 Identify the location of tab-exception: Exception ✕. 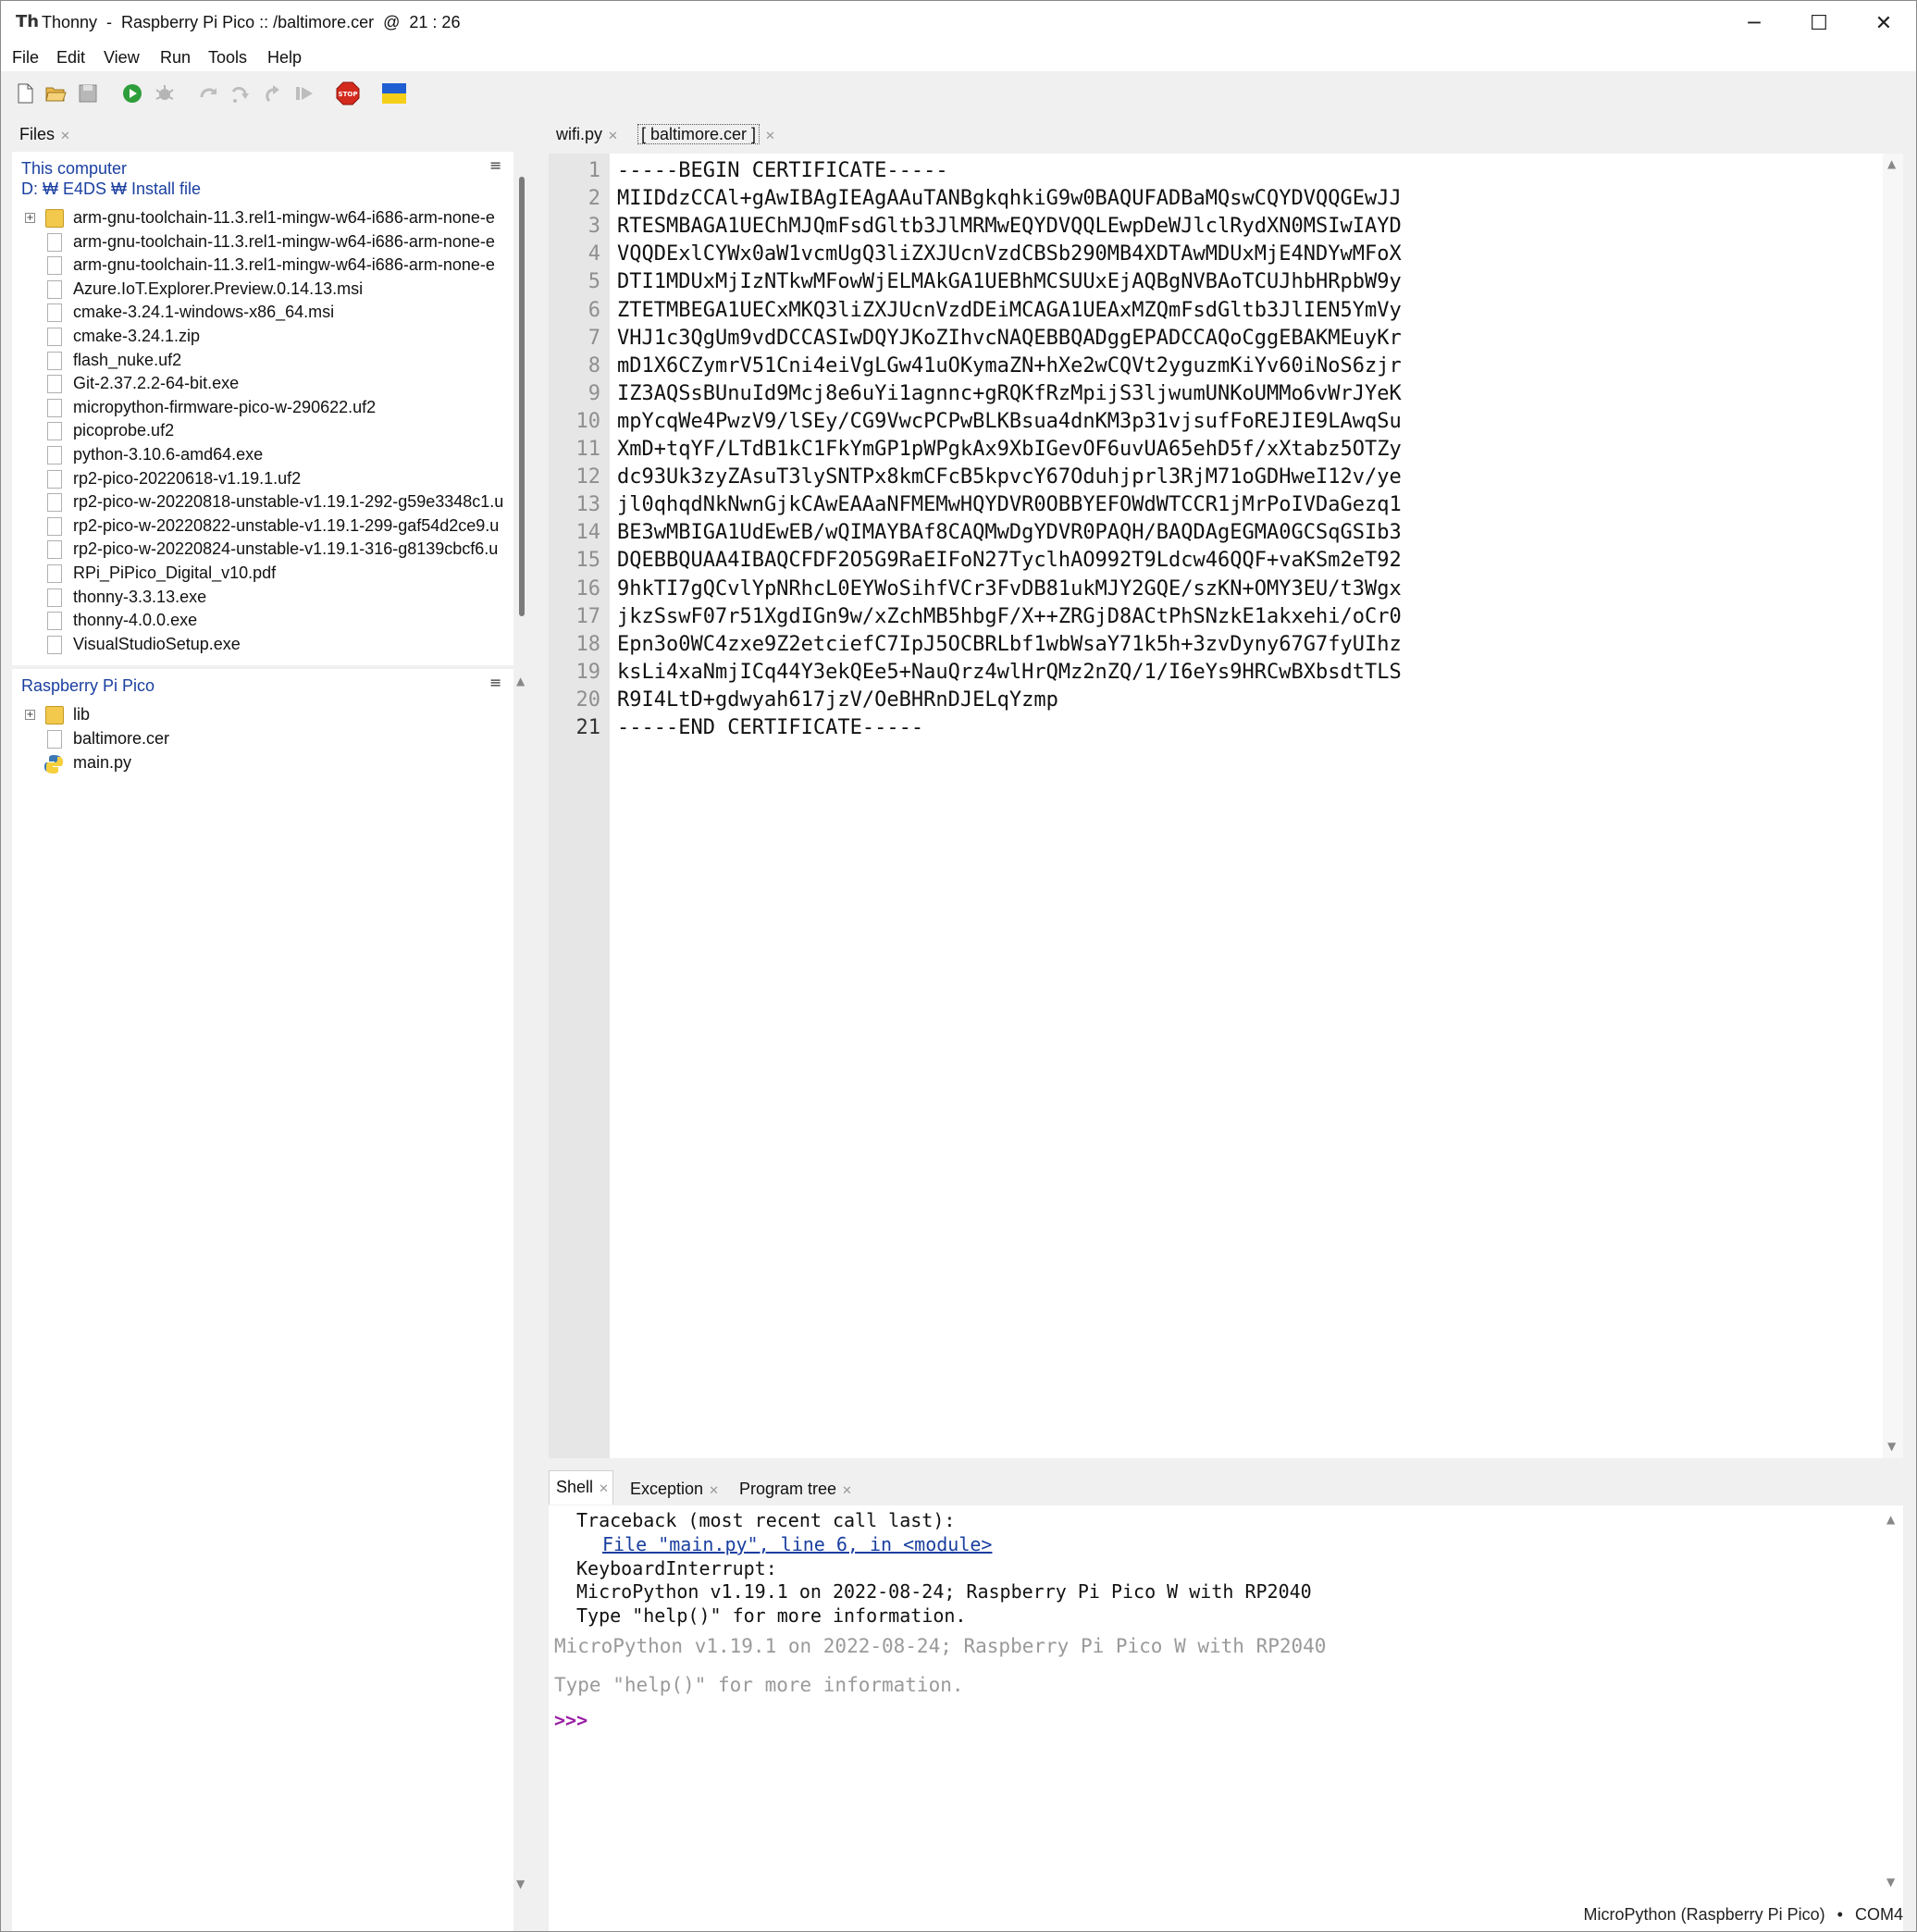
(674, 1490).